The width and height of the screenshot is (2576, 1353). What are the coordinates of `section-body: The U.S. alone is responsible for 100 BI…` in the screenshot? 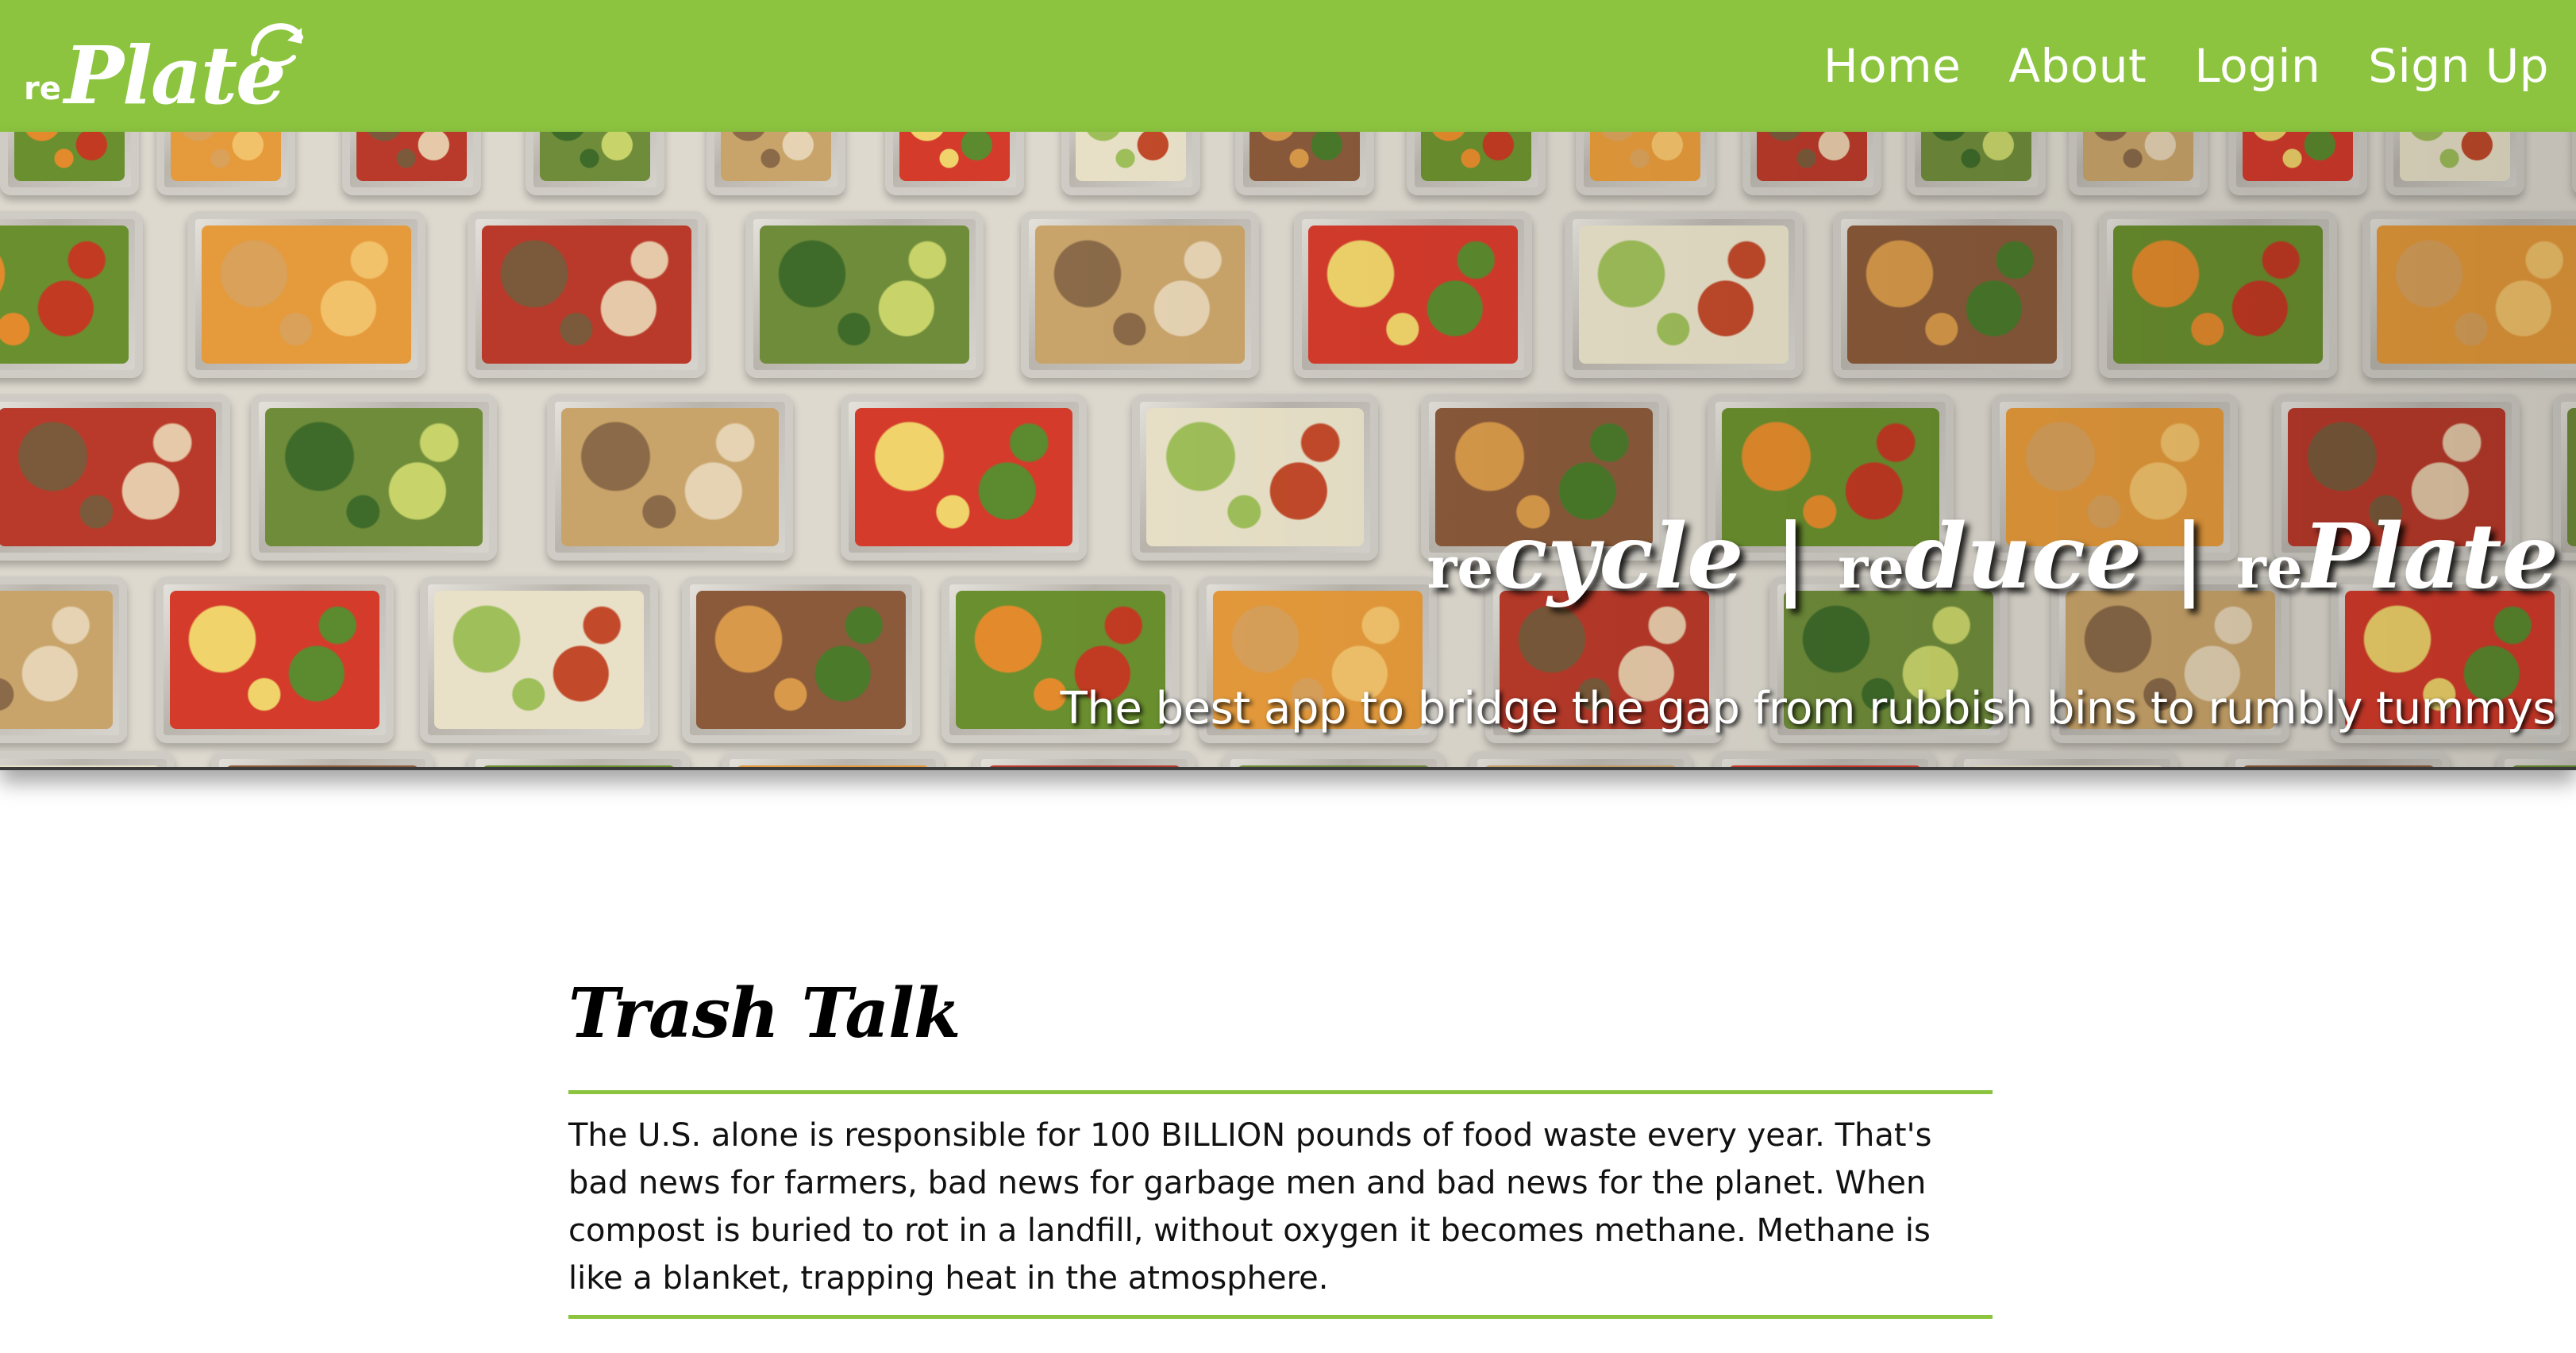 It's located at (1250, 1206).